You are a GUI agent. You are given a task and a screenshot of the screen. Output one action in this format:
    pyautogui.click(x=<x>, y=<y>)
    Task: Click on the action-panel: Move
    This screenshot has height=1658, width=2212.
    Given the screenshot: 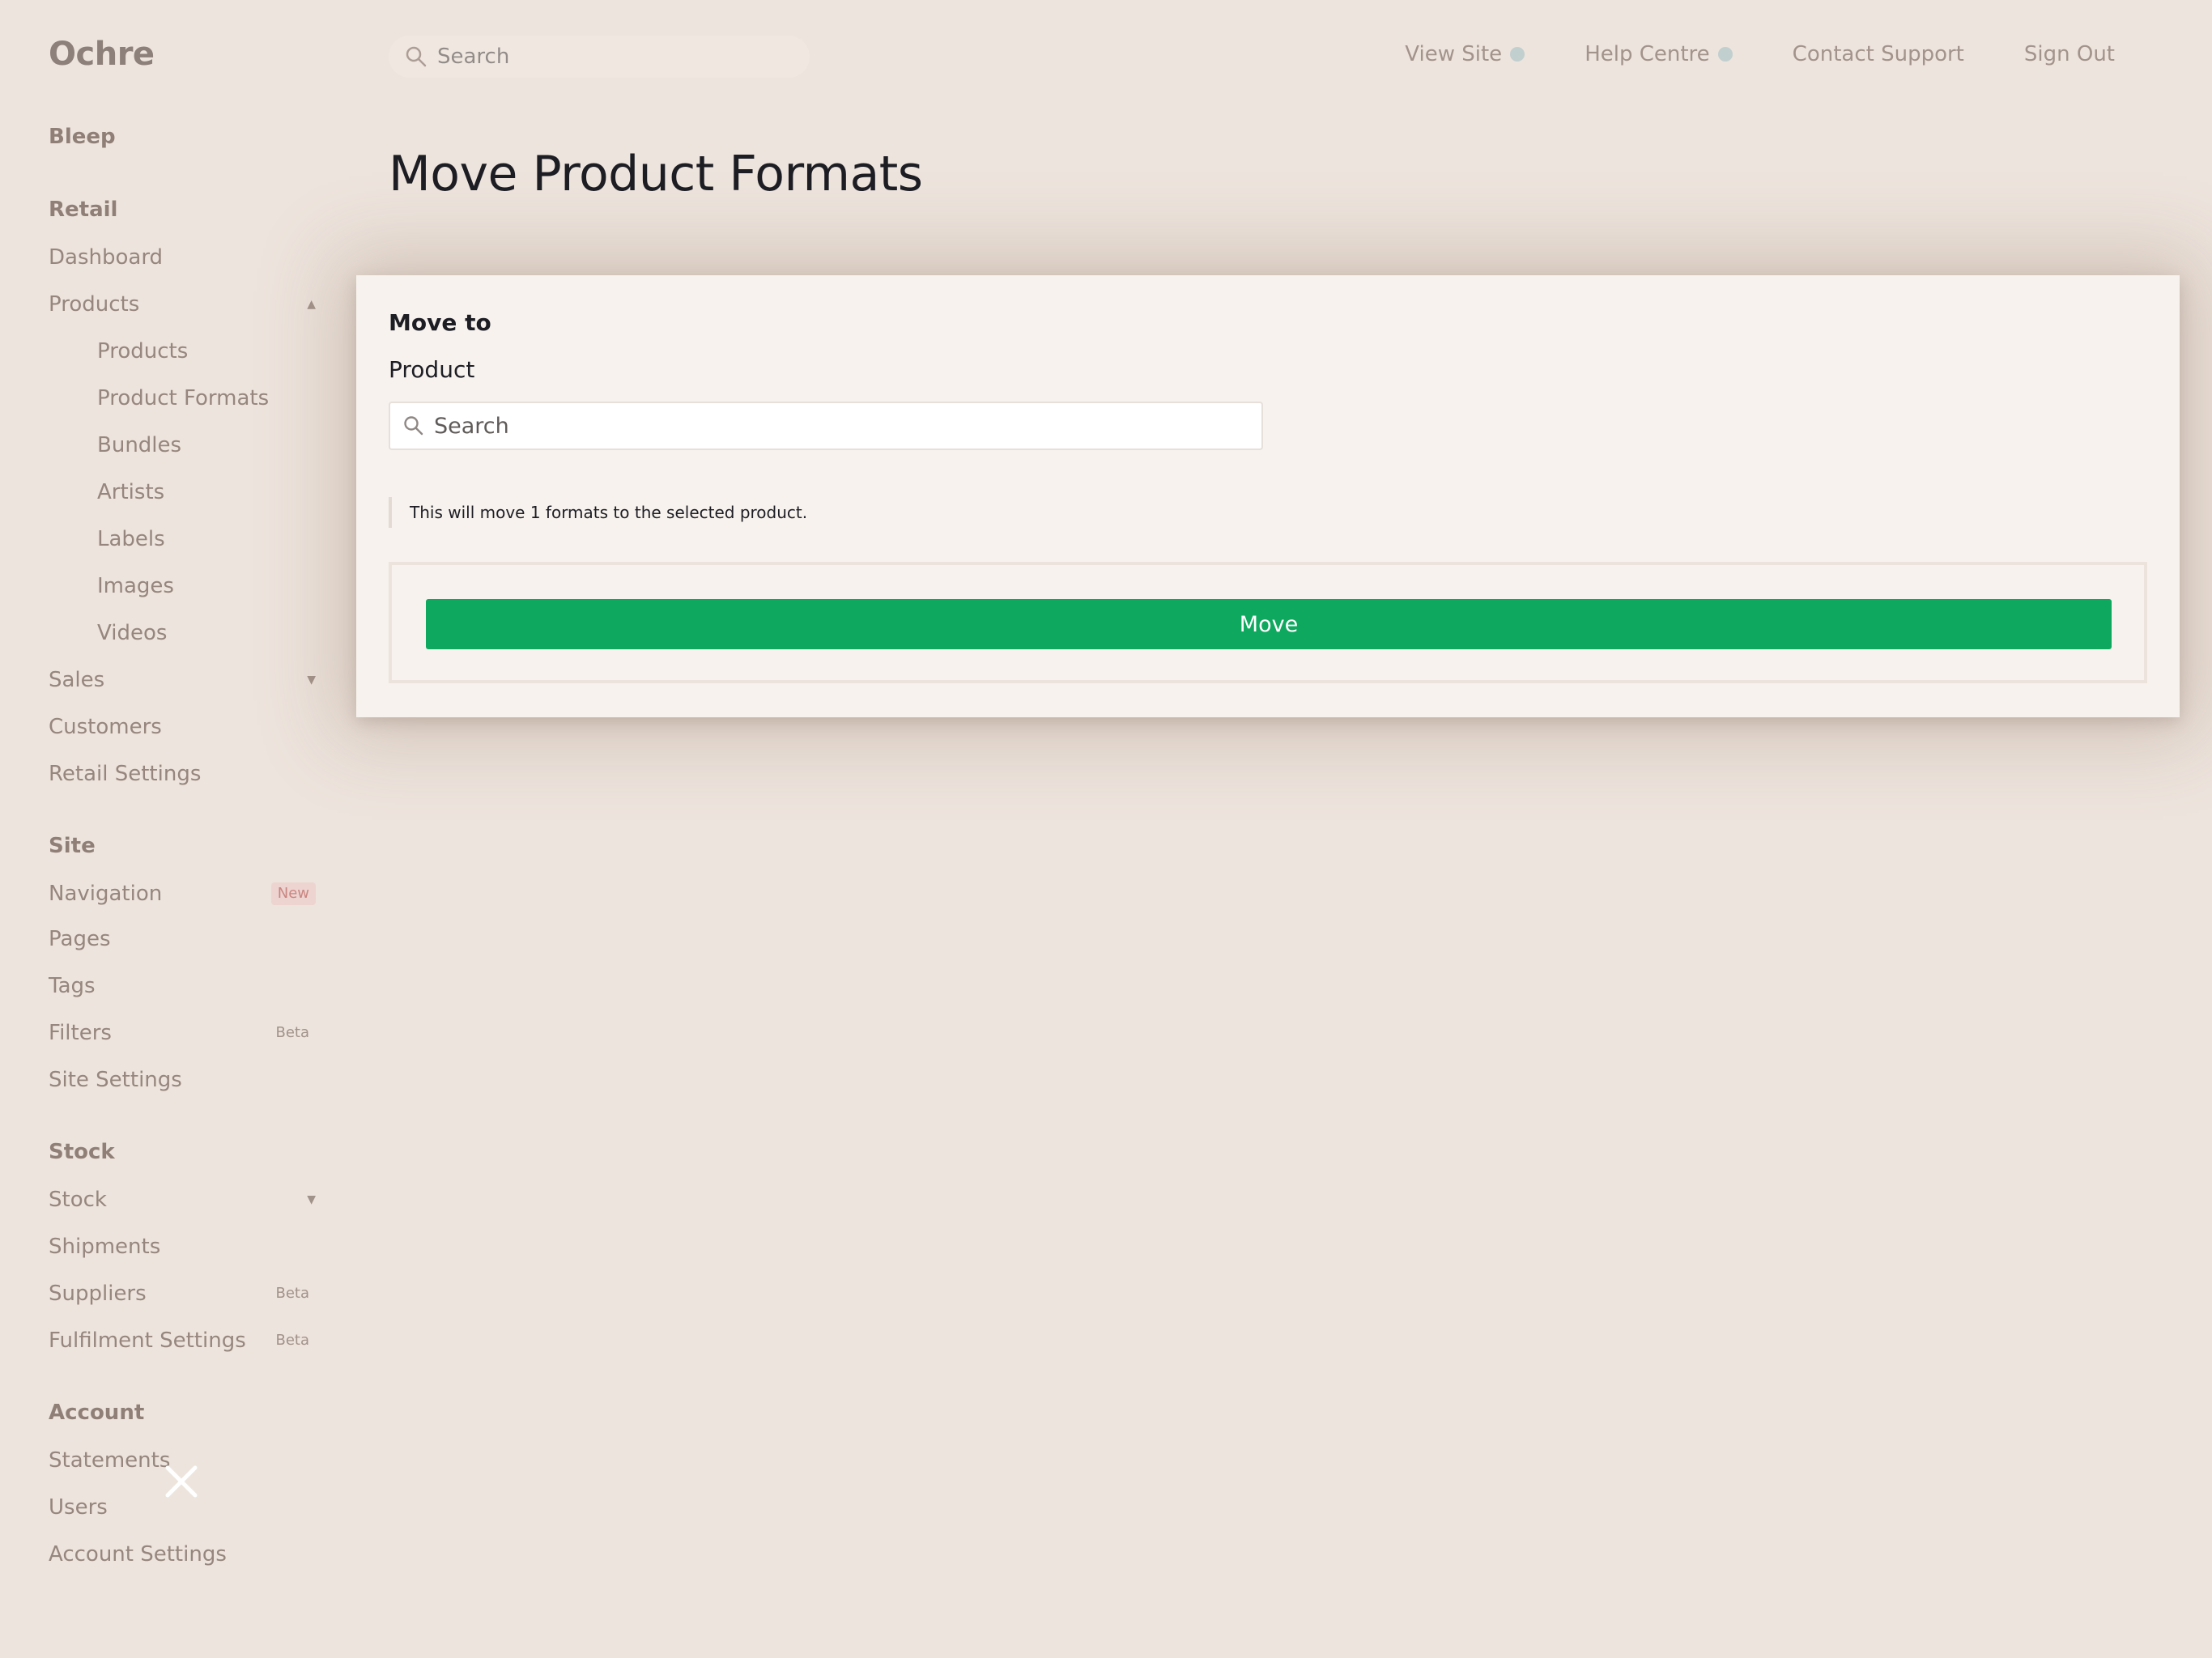 What is the action you would take?
    pyautogui.click(x=1268, y=622)
    